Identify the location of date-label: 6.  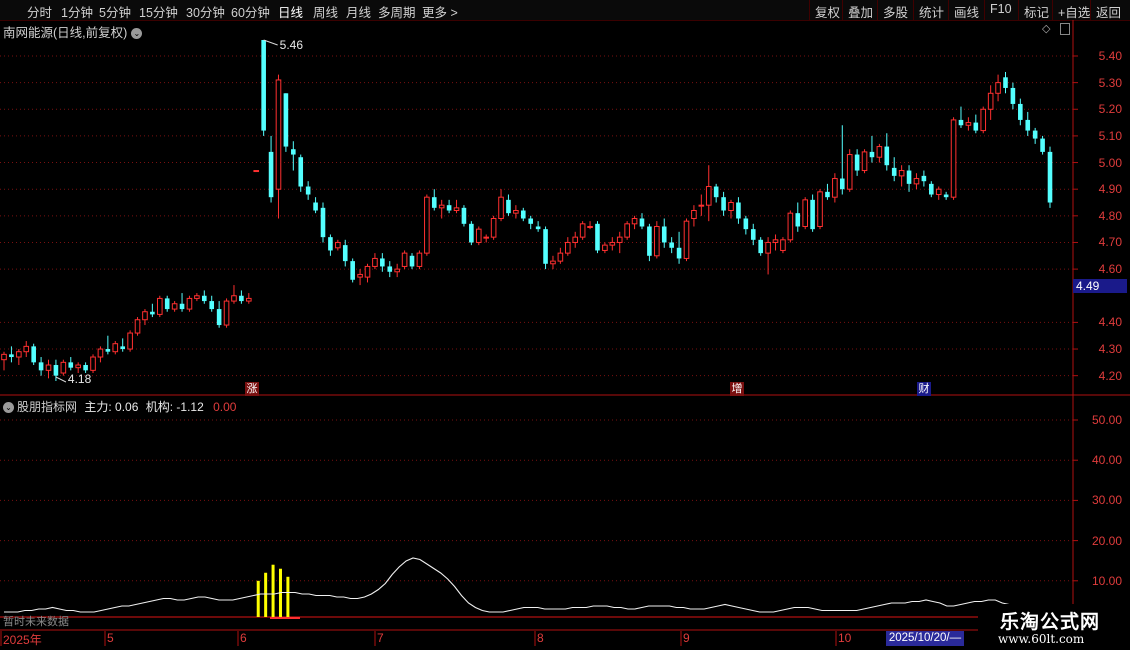
(243, 638).